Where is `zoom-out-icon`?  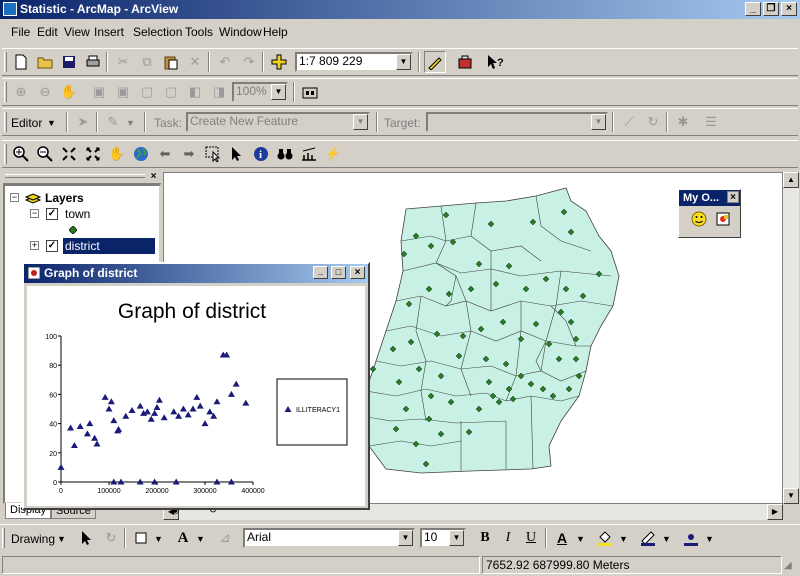 zoom-out-icon is located at coordinates (45, 154).